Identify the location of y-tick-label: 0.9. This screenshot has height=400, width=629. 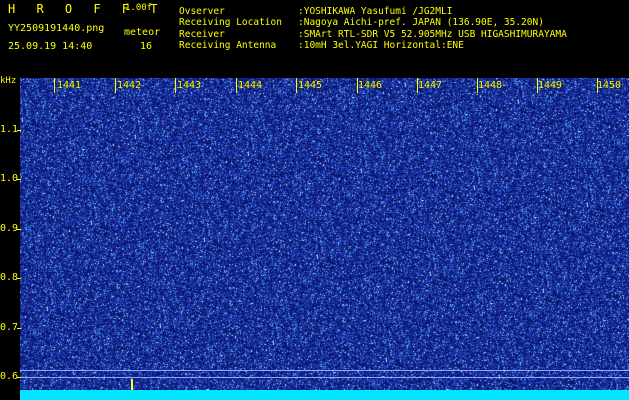
(9, 228).